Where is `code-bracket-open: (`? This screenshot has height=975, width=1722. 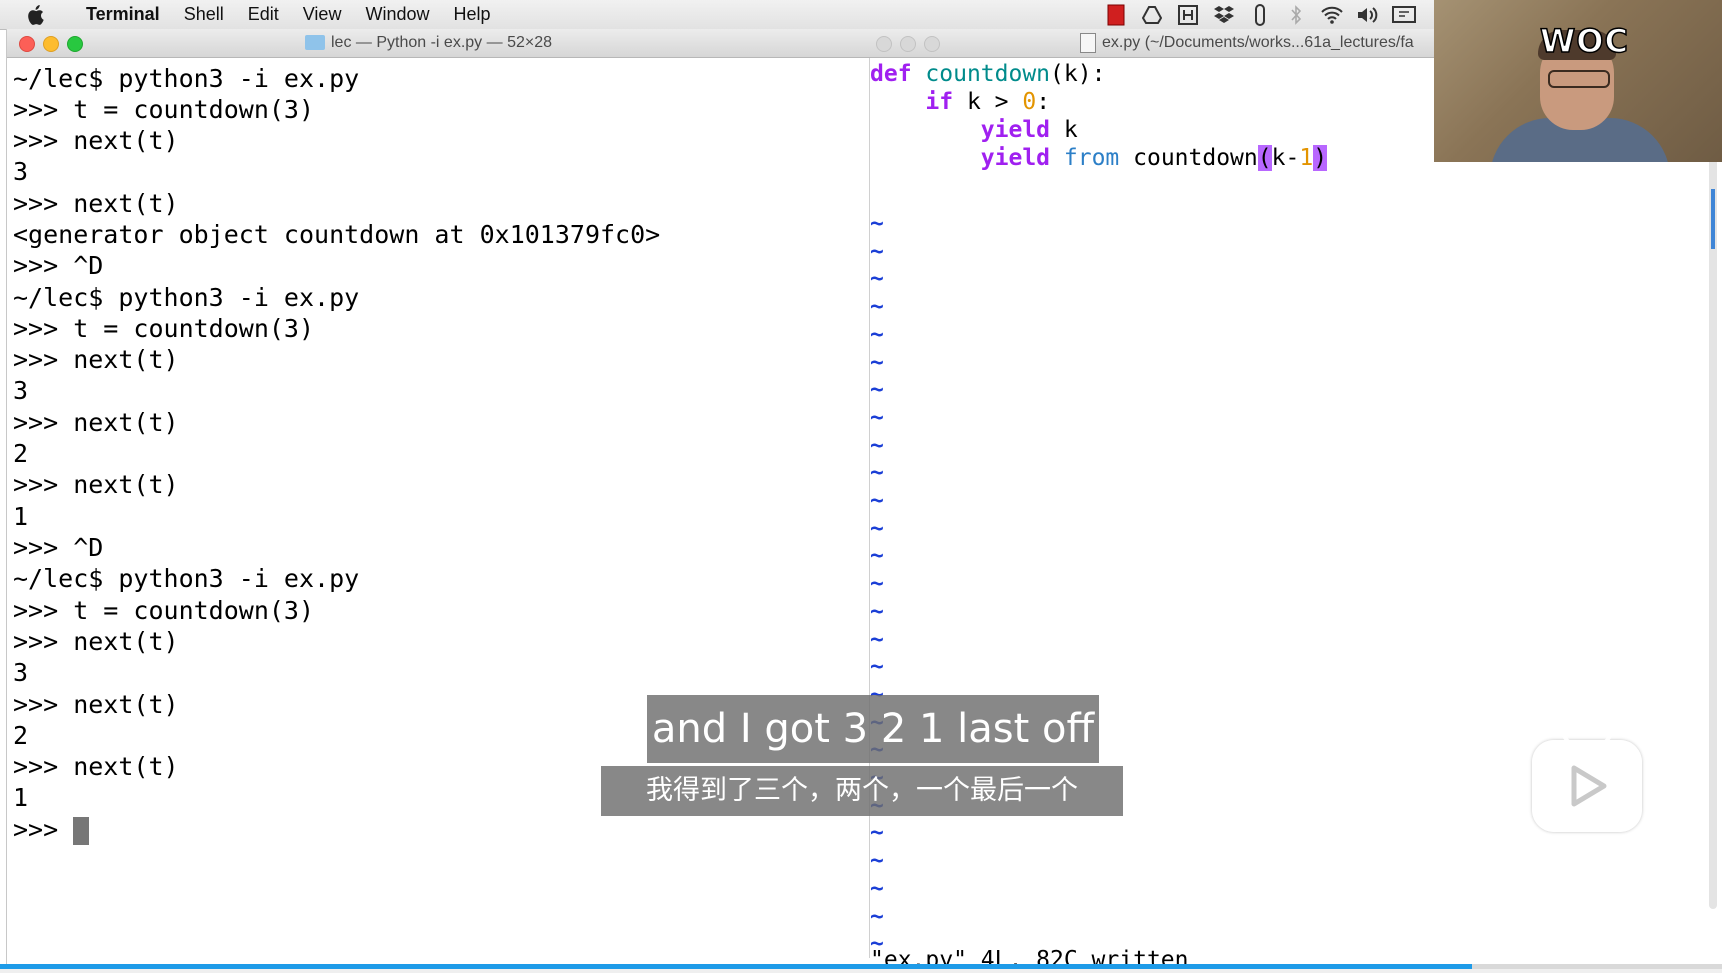 code-bracket-open: ( is located at coordinates (1264, 158).